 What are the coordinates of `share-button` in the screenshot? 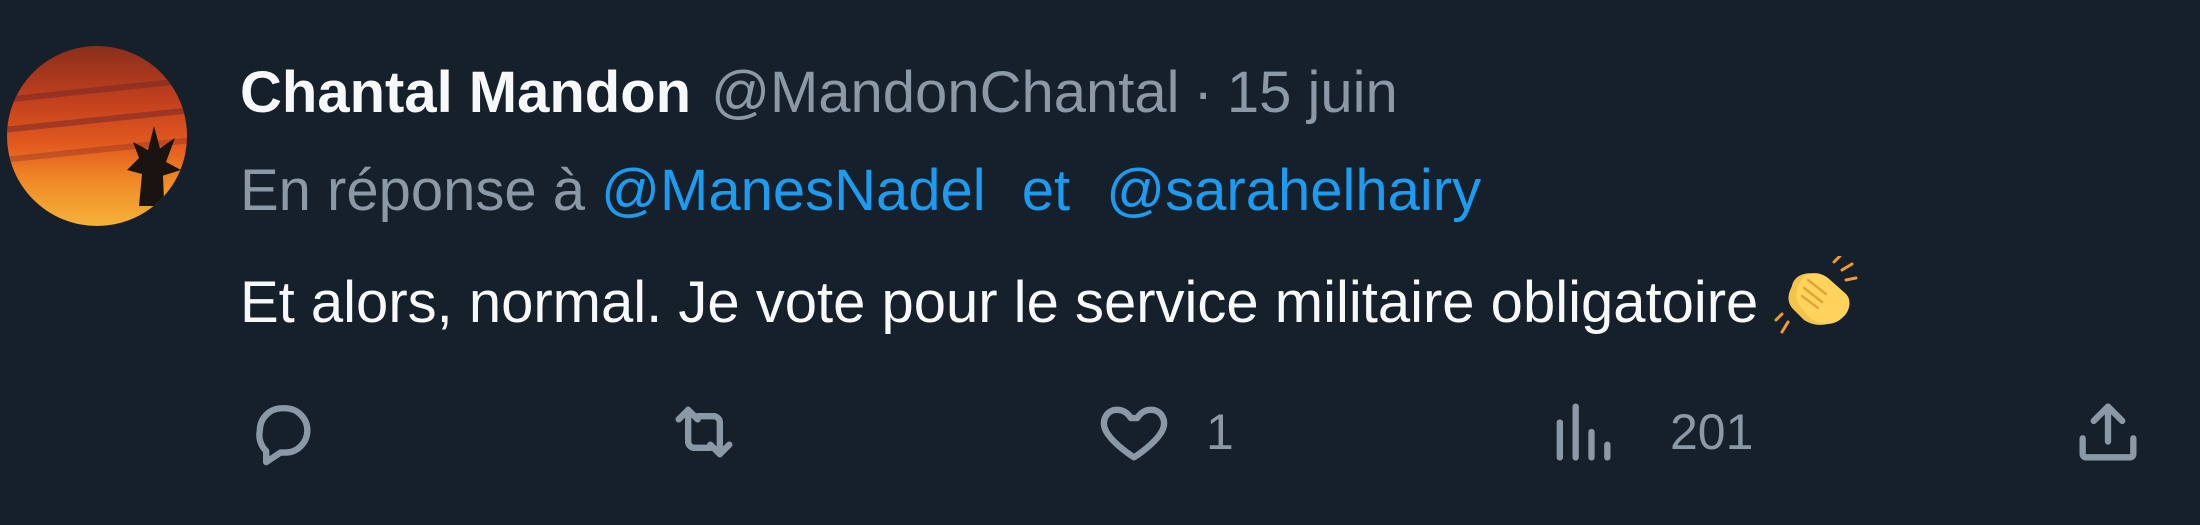 It's located at (2108, 432).